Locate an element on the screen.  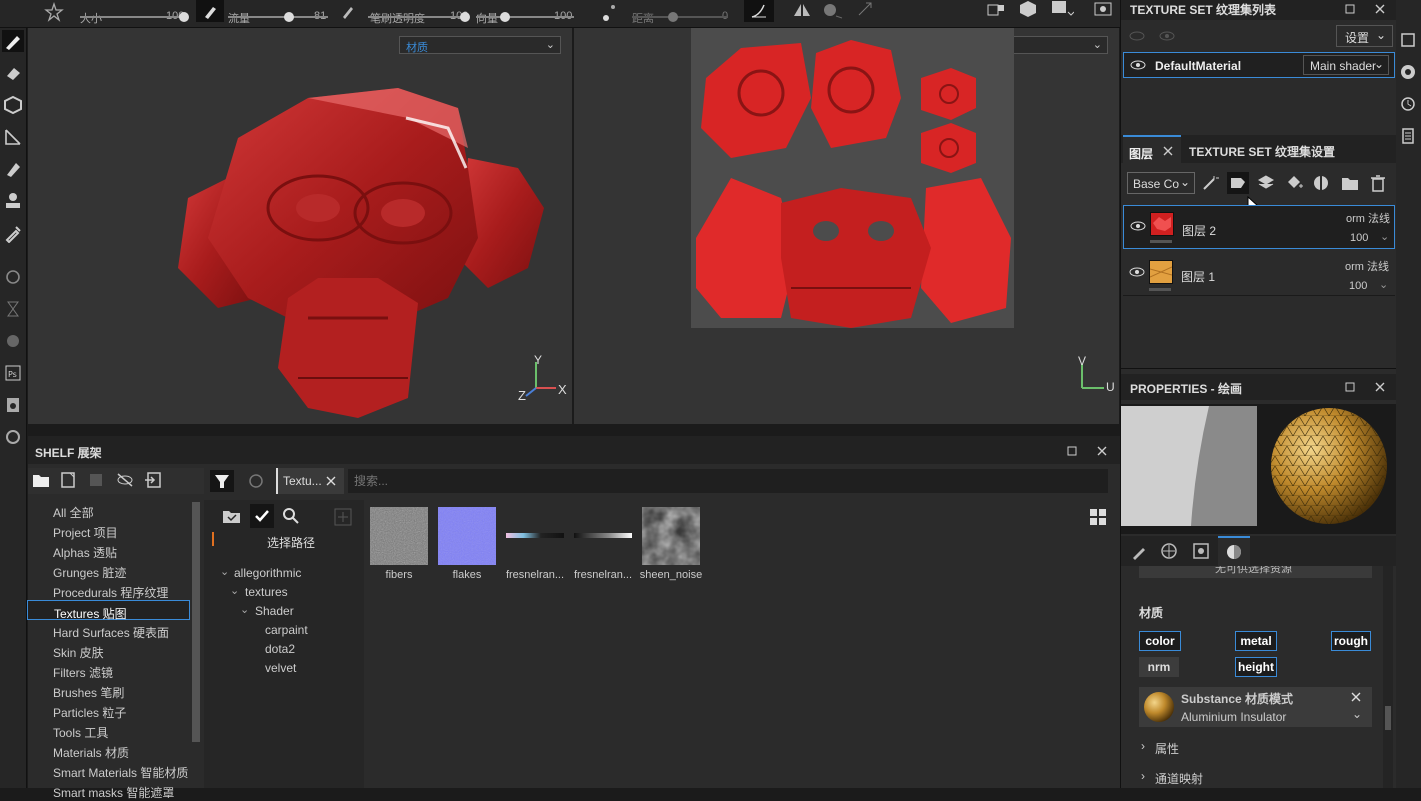
shelf-category: Tools 工具 is located at coordinates (108, 730).